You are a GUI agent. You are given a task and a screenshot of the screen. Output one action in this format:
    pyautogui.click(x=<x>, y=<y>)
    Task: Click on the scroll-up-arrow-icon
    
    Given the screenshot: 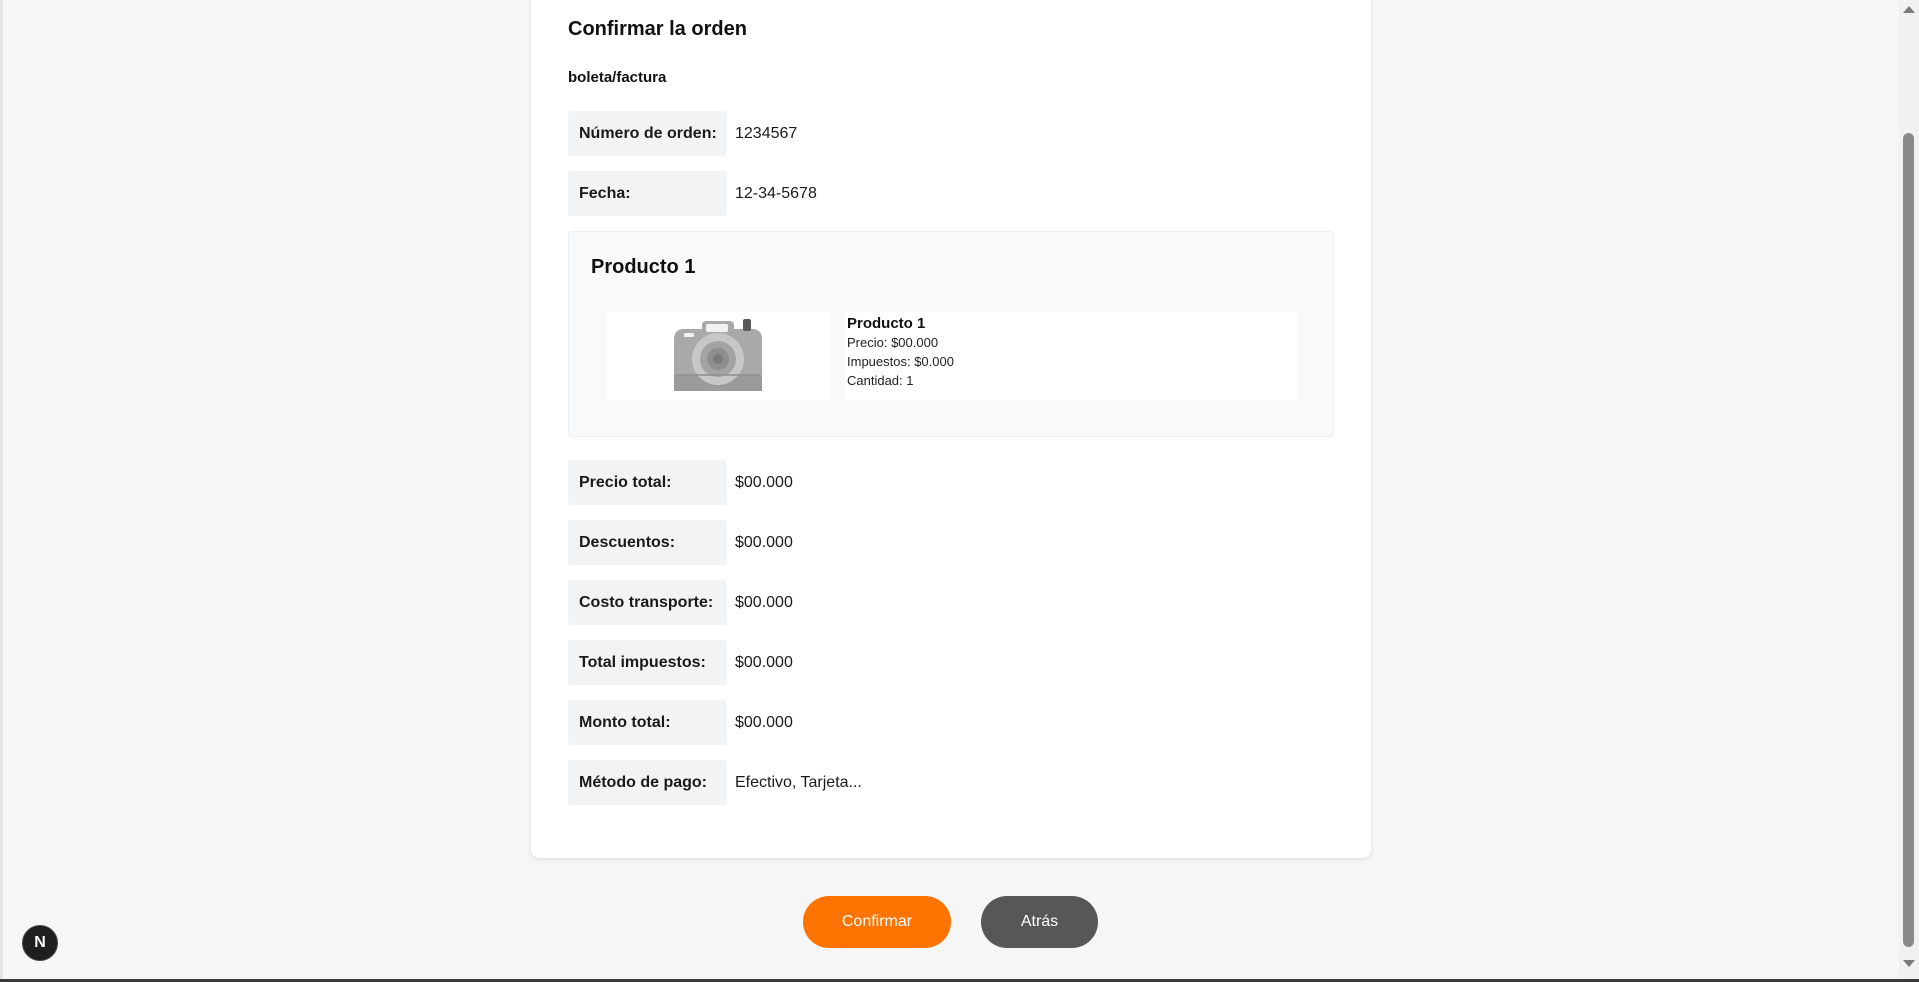 What is the action you would take?
    pyautogui.click(x=1909, y=9)
    